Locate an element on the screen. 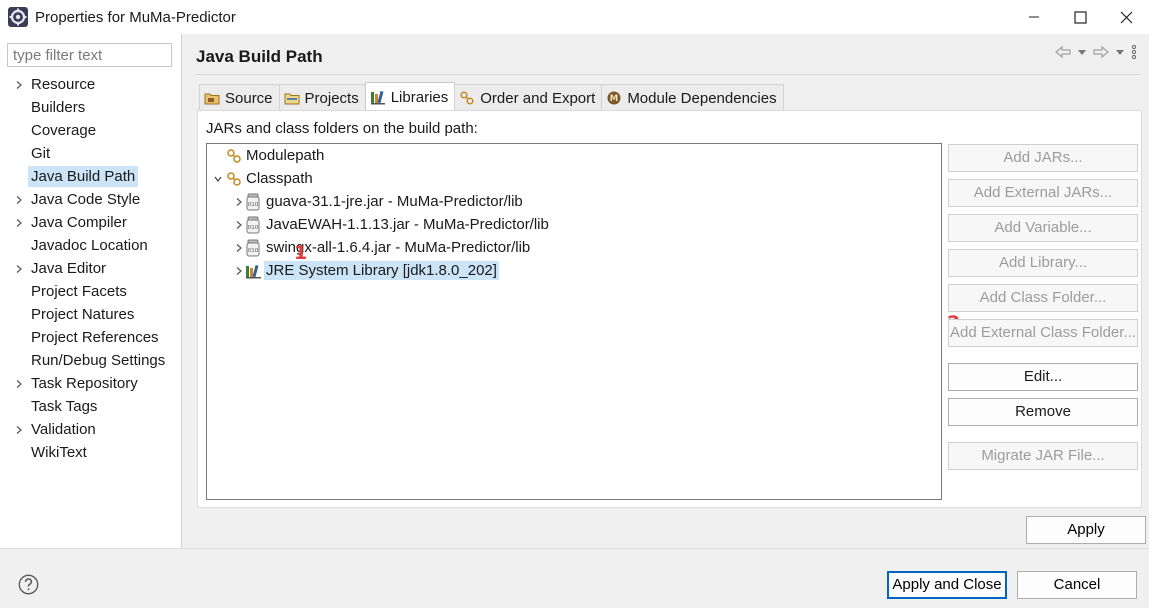 The width and height of the screenshot is (1149, 608). tab-order-and-export: Order and Export is located at coordinates (528, 97).